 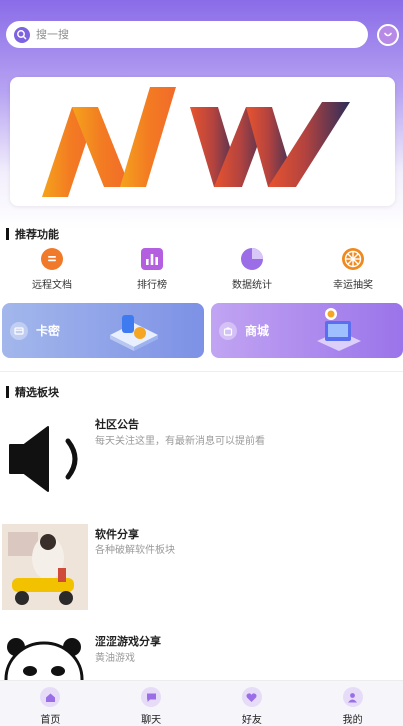 I want to click on feature-label: 幸运抽奖, so click(x=353, y=285).